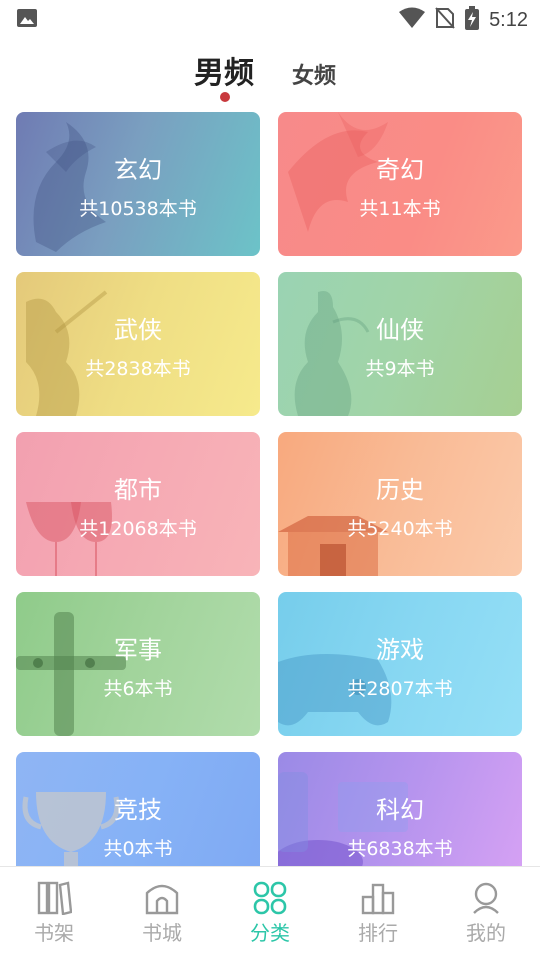 Image resolution: width=540 pixels, height=960 pixels. I want to click on category-card-dushi: 都市 共12068本书, so click(138, 504).